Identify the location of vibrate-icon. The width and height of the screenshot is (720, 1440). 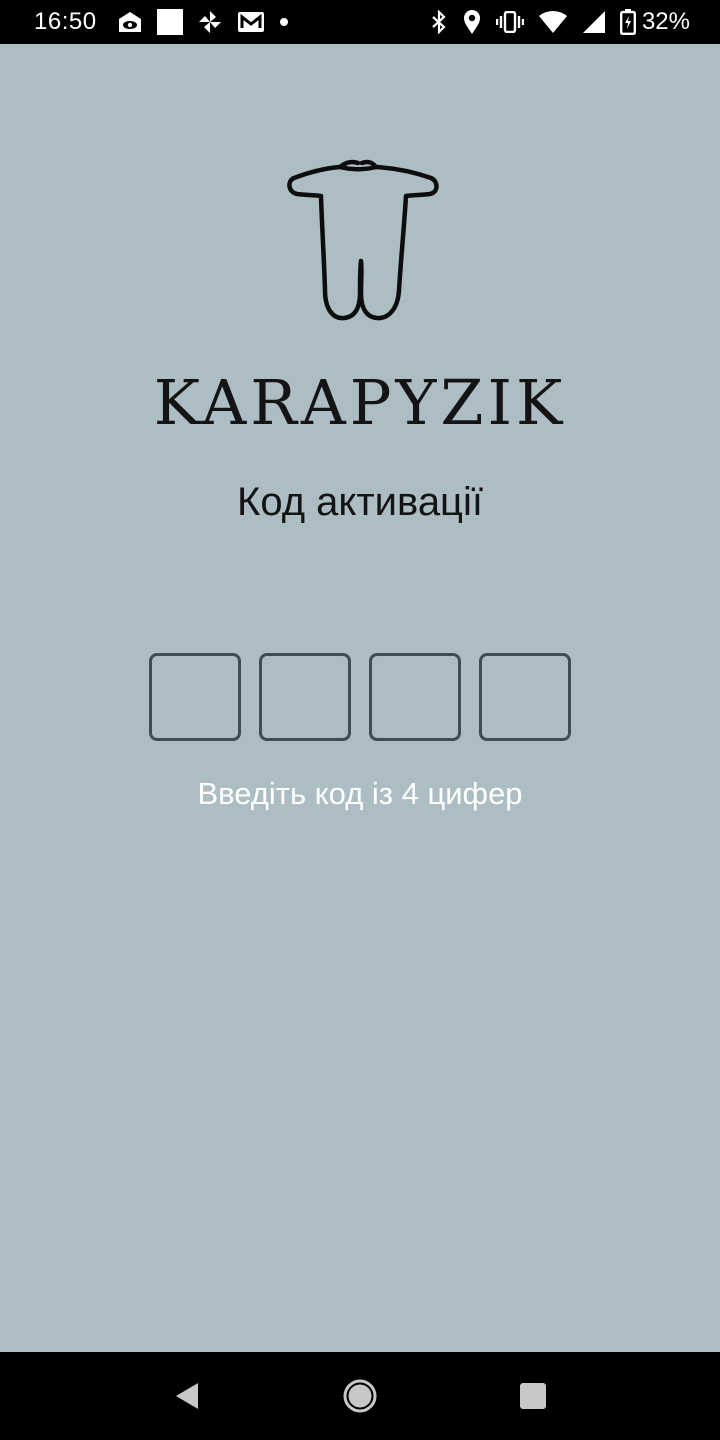
(509, 22).